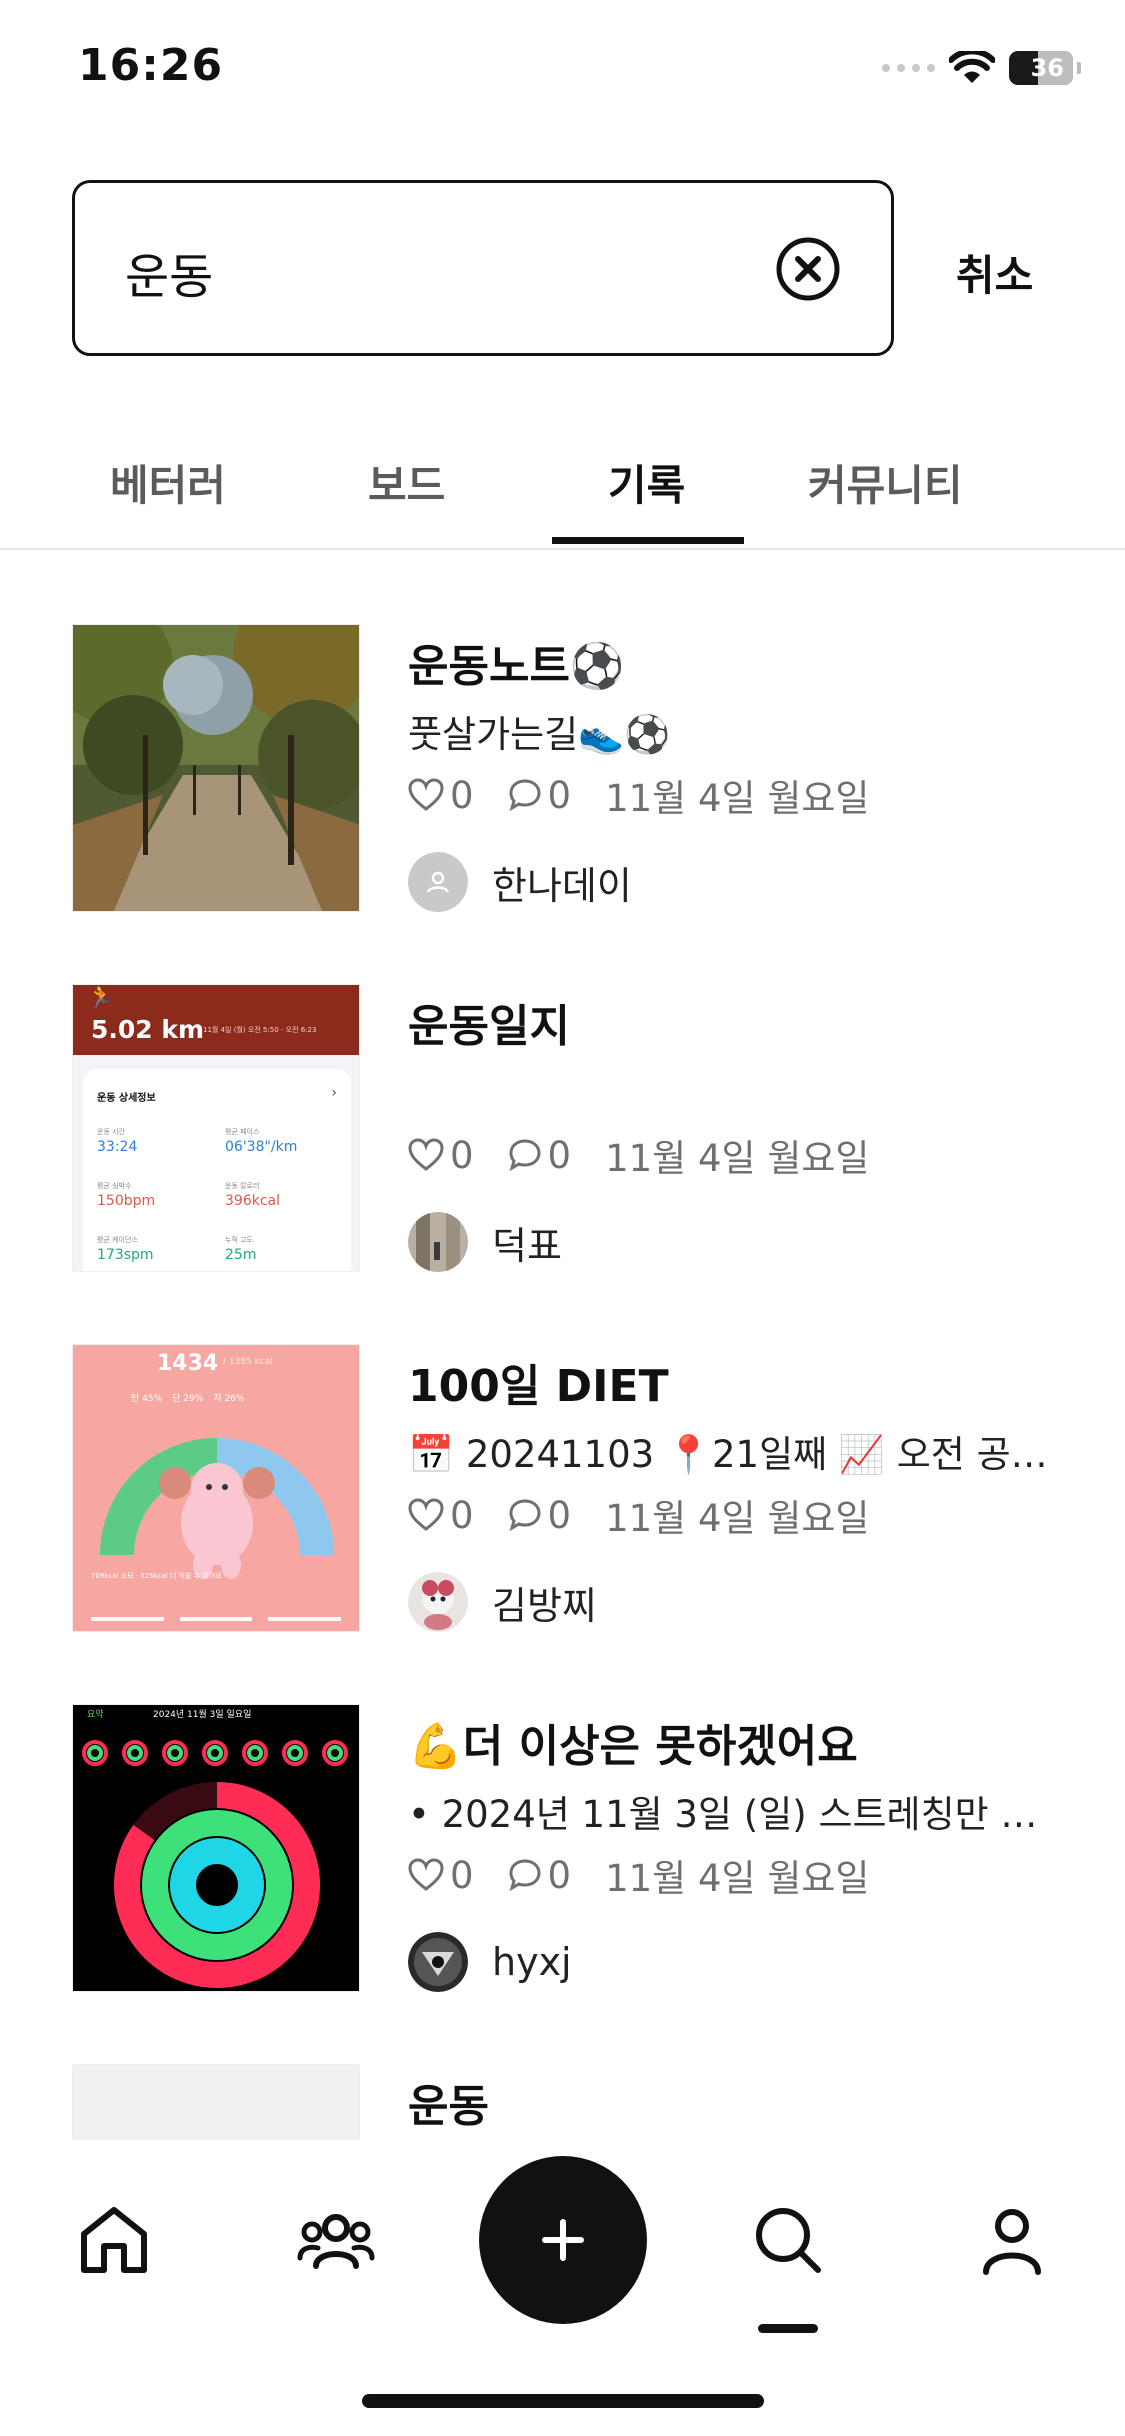  Describe the element at coordinates (168, 482) in the screenshot. I see `tab-betterer: 베터러` at that location.